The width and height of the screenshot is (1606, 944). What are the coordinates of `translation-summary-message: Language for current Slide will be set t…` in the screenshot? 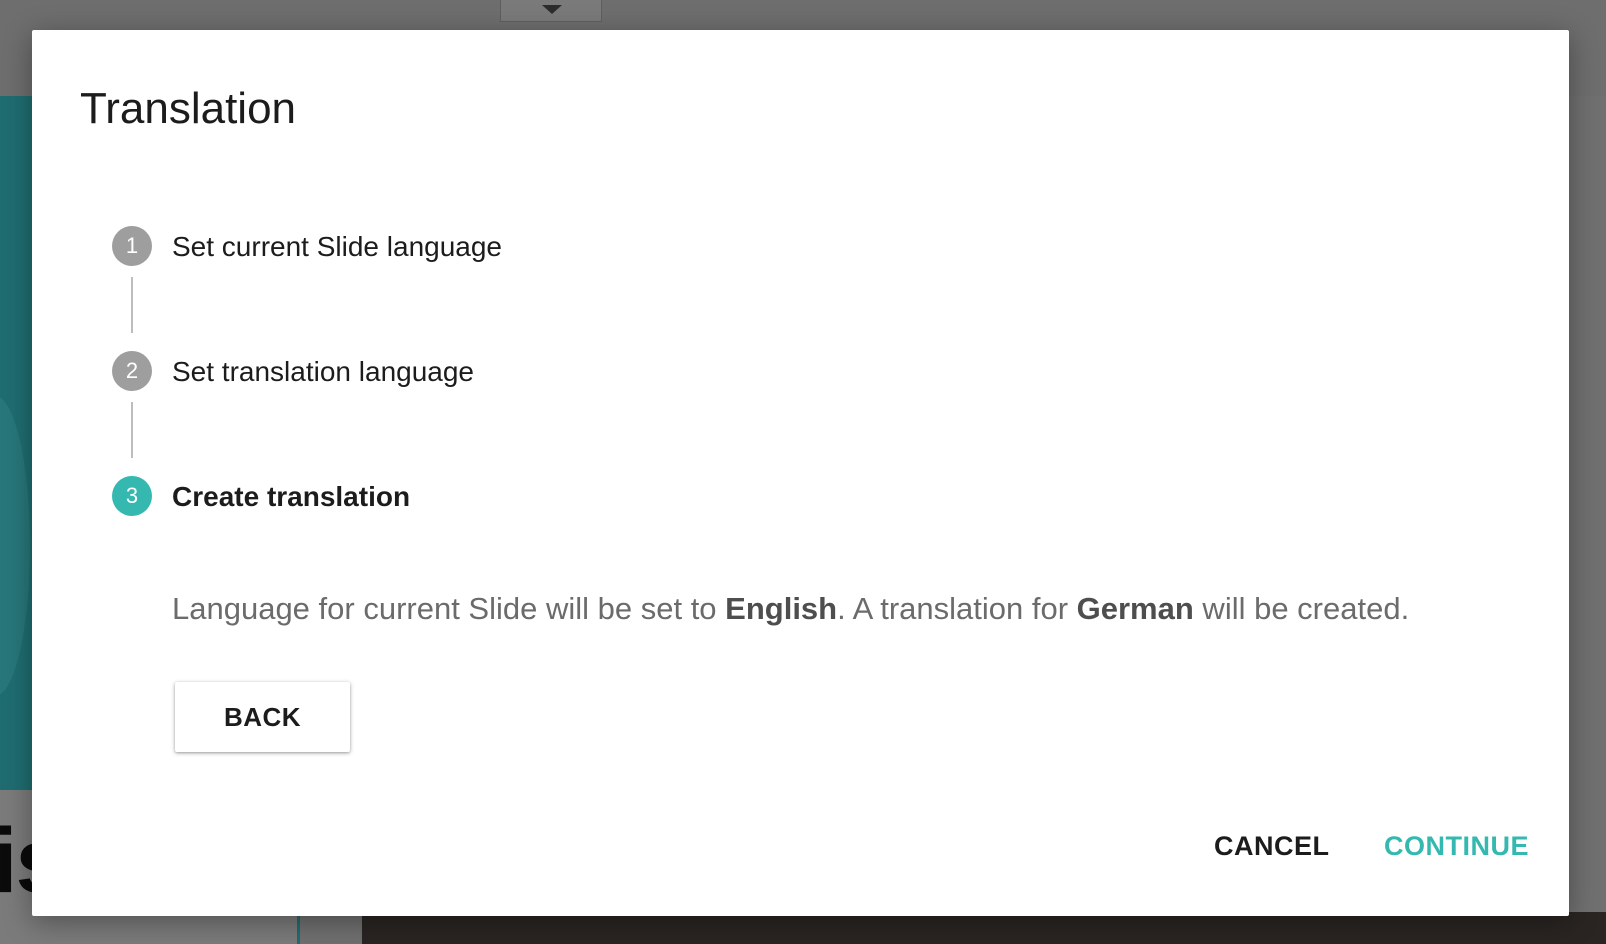 It's located at (790, 609).